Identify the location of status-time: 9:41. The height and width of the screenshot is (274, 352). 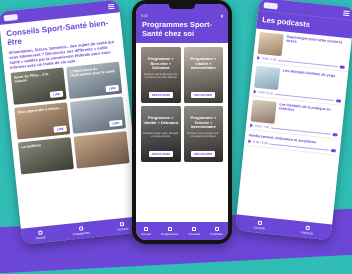
(144, 16).